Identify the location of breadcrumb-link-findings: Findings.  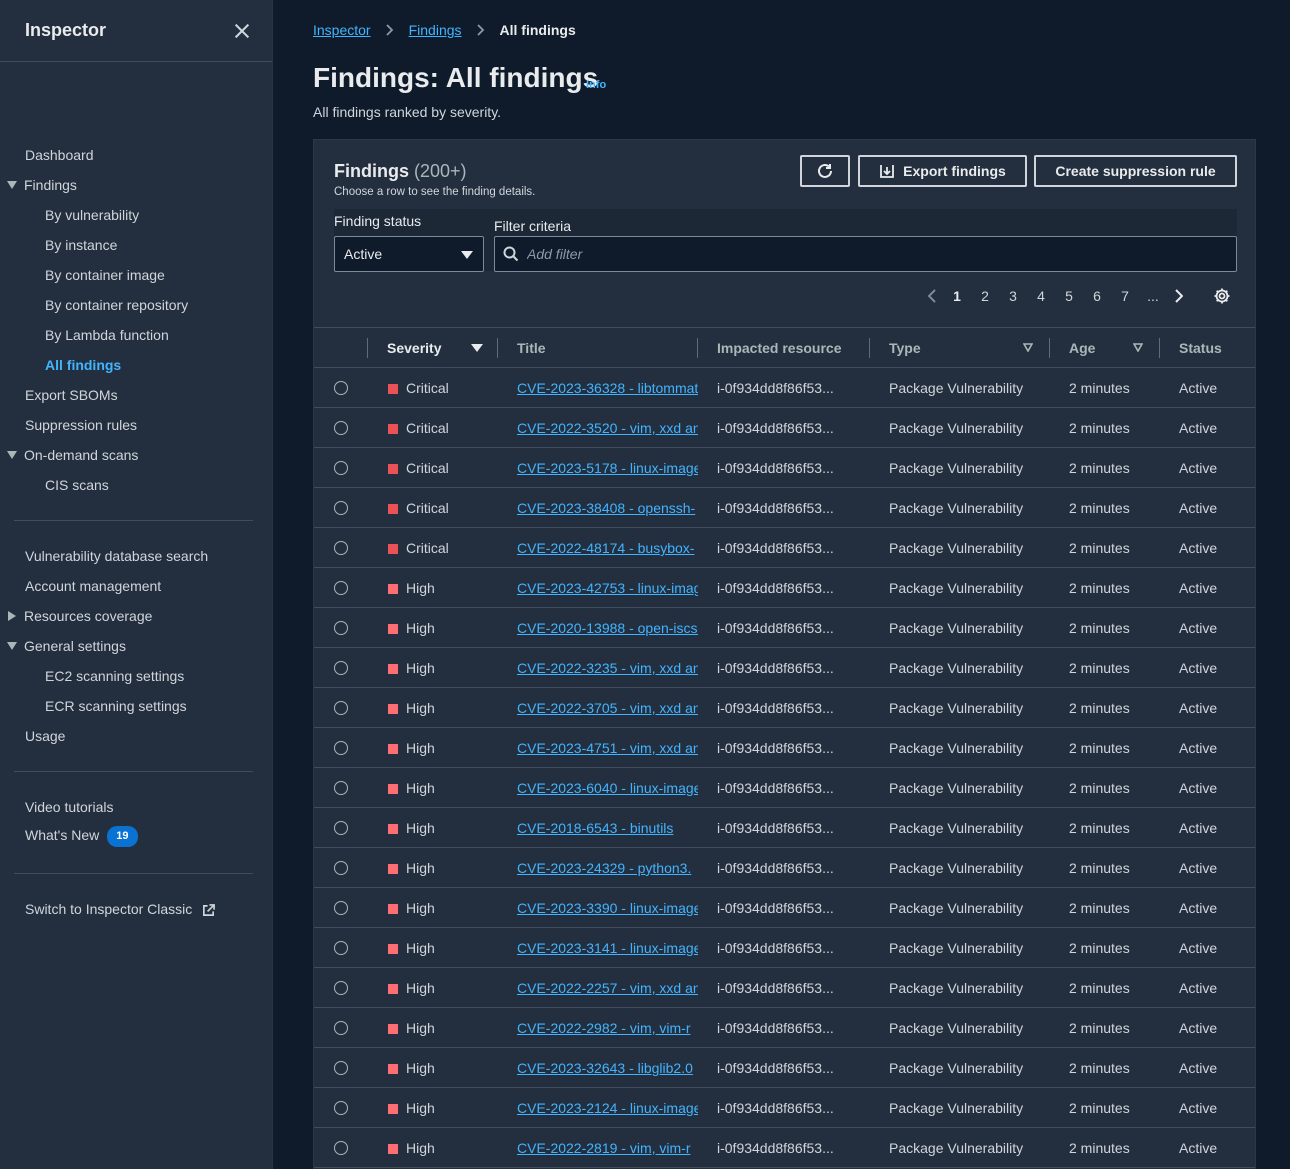
(435, 30).